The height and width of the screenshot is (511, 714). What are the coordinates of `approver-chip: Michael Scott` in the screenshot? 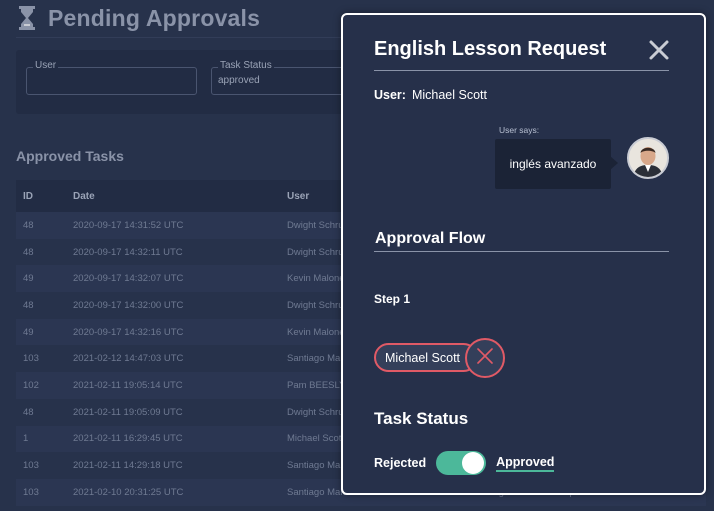 It's located at (426, 357).